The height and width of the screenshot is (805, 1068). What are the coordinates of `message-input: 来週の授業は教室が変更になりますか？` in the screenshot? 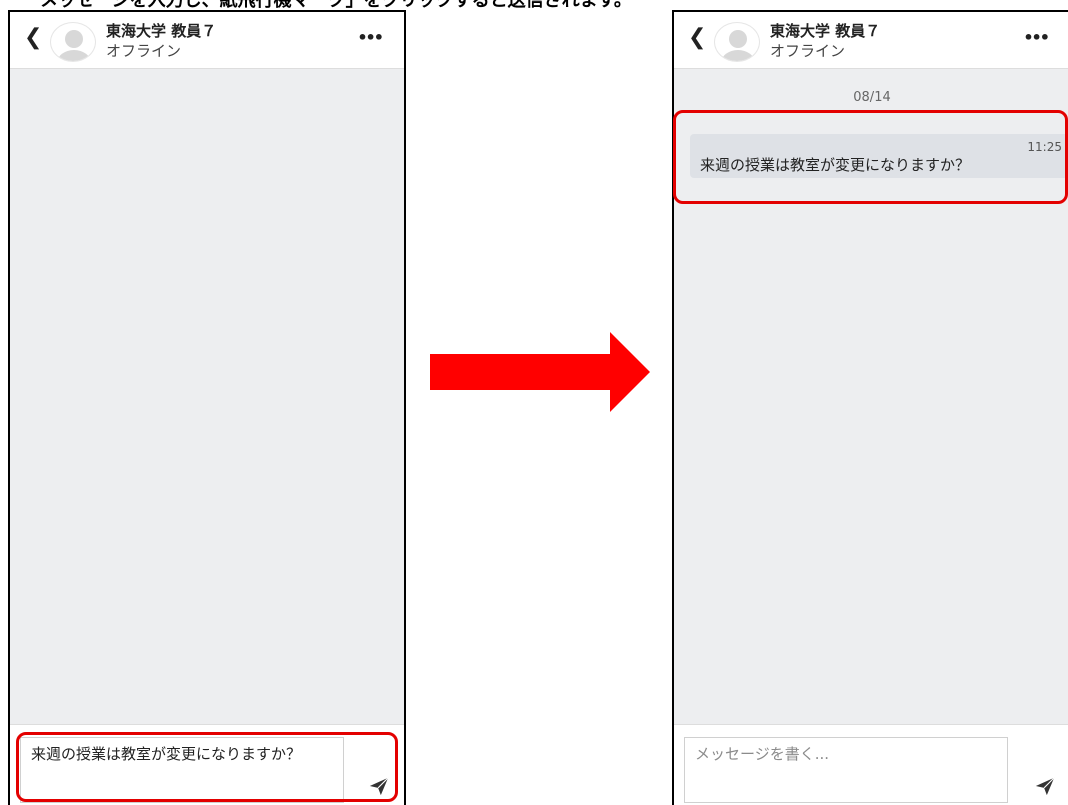 It's located at (182, 770).